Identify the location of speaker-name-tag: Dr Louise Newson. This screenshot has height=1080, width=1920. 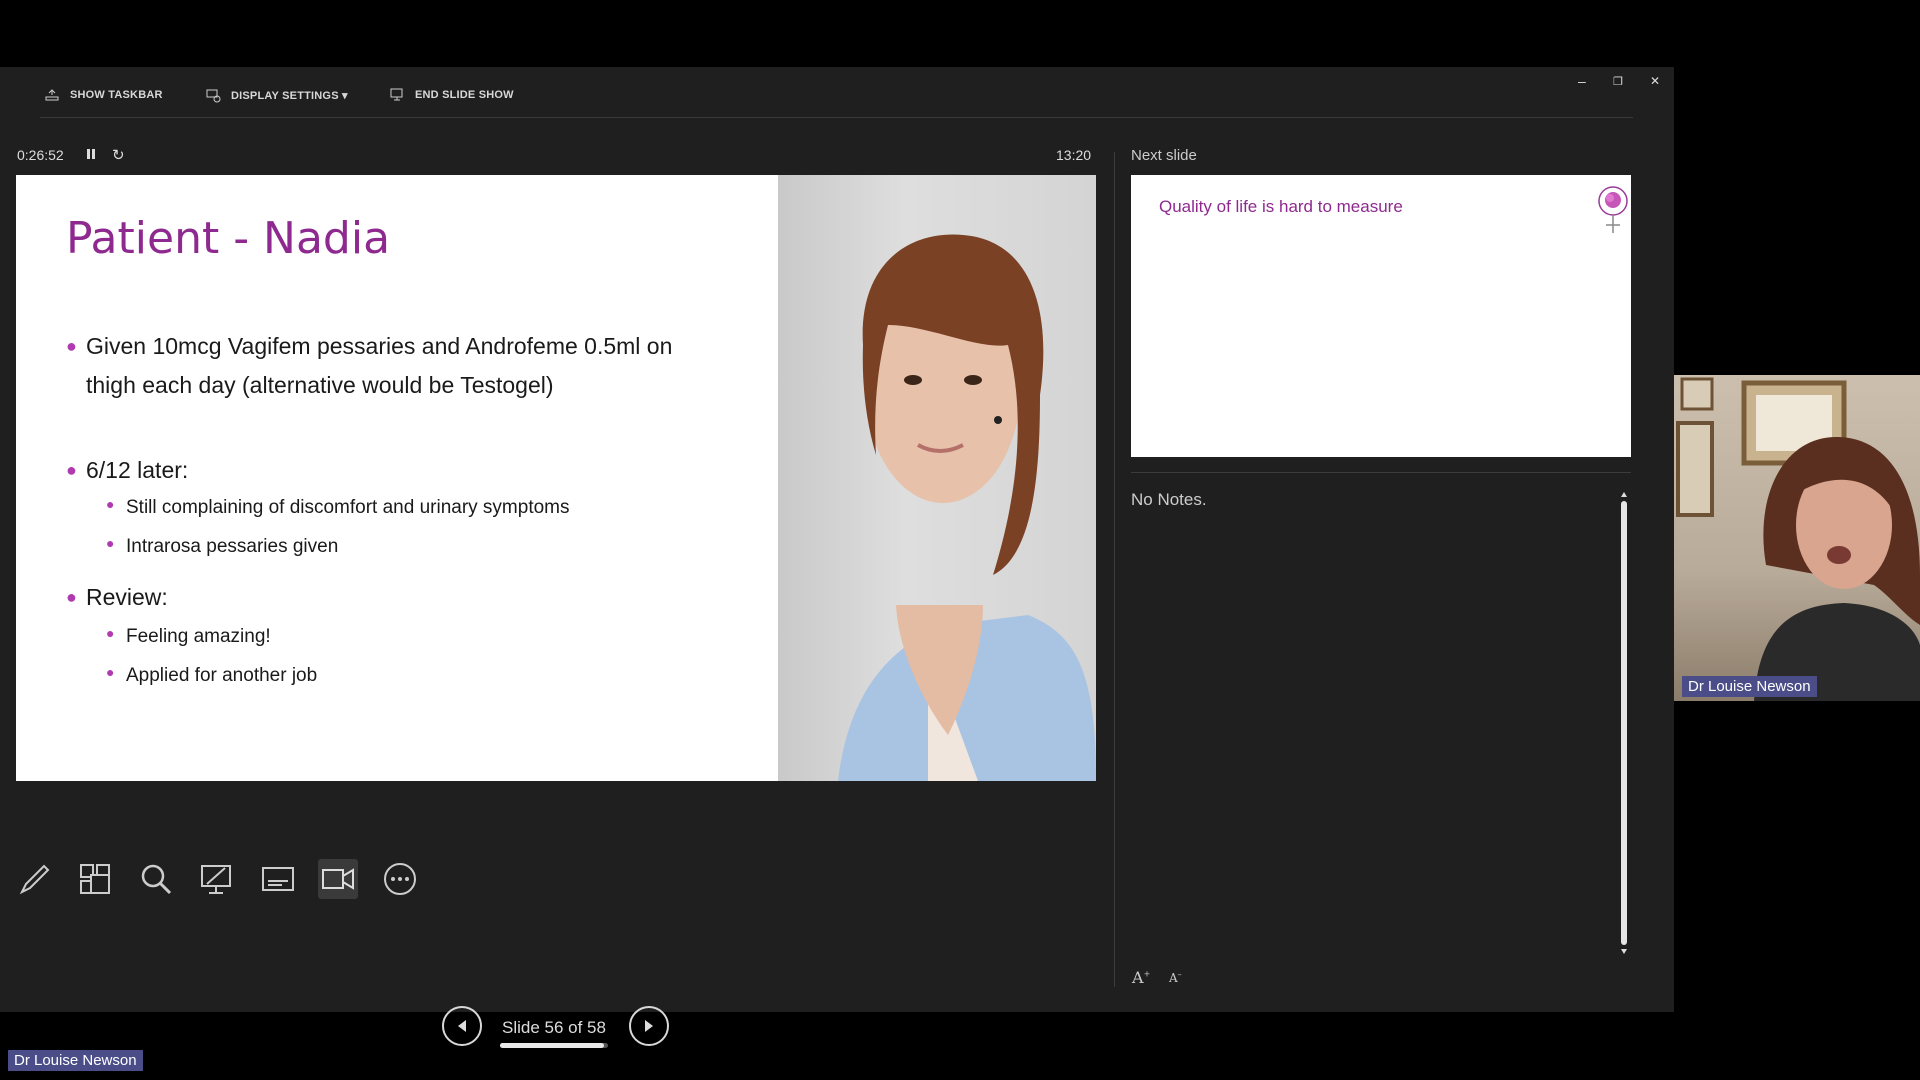
(75, 1060).